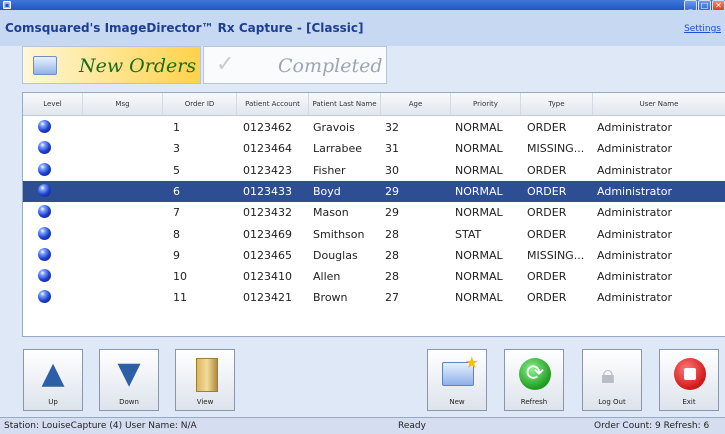 The height and width of the screenshot is (434, 725). I want to click on refresh-icon: ⟳, so click(535, 374).